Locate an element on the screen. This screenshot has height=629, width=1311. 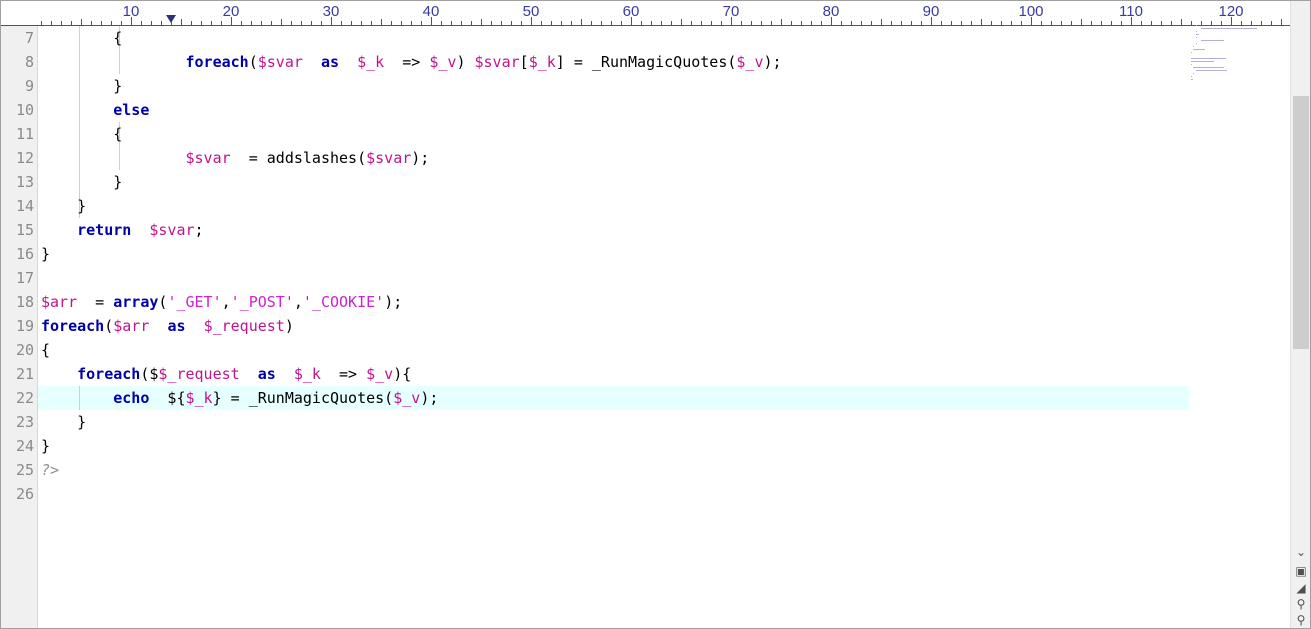
line-number-gutter: 7 8 9 10 11 12 13 14 15 16 17 18 19 20 21 22 23 24 25 26 is located at coordinates (20, 327).